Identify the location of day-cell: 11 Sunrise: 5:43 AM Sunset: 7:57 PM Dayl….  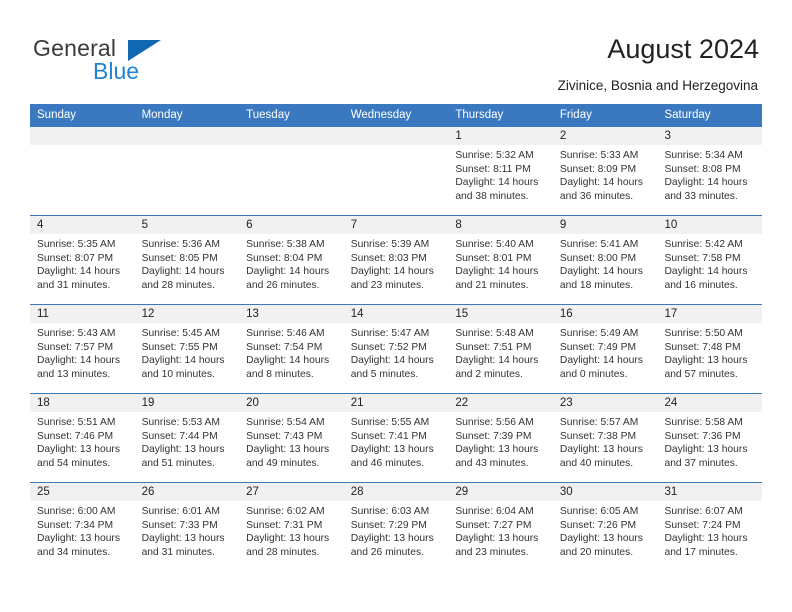
(82, 349).